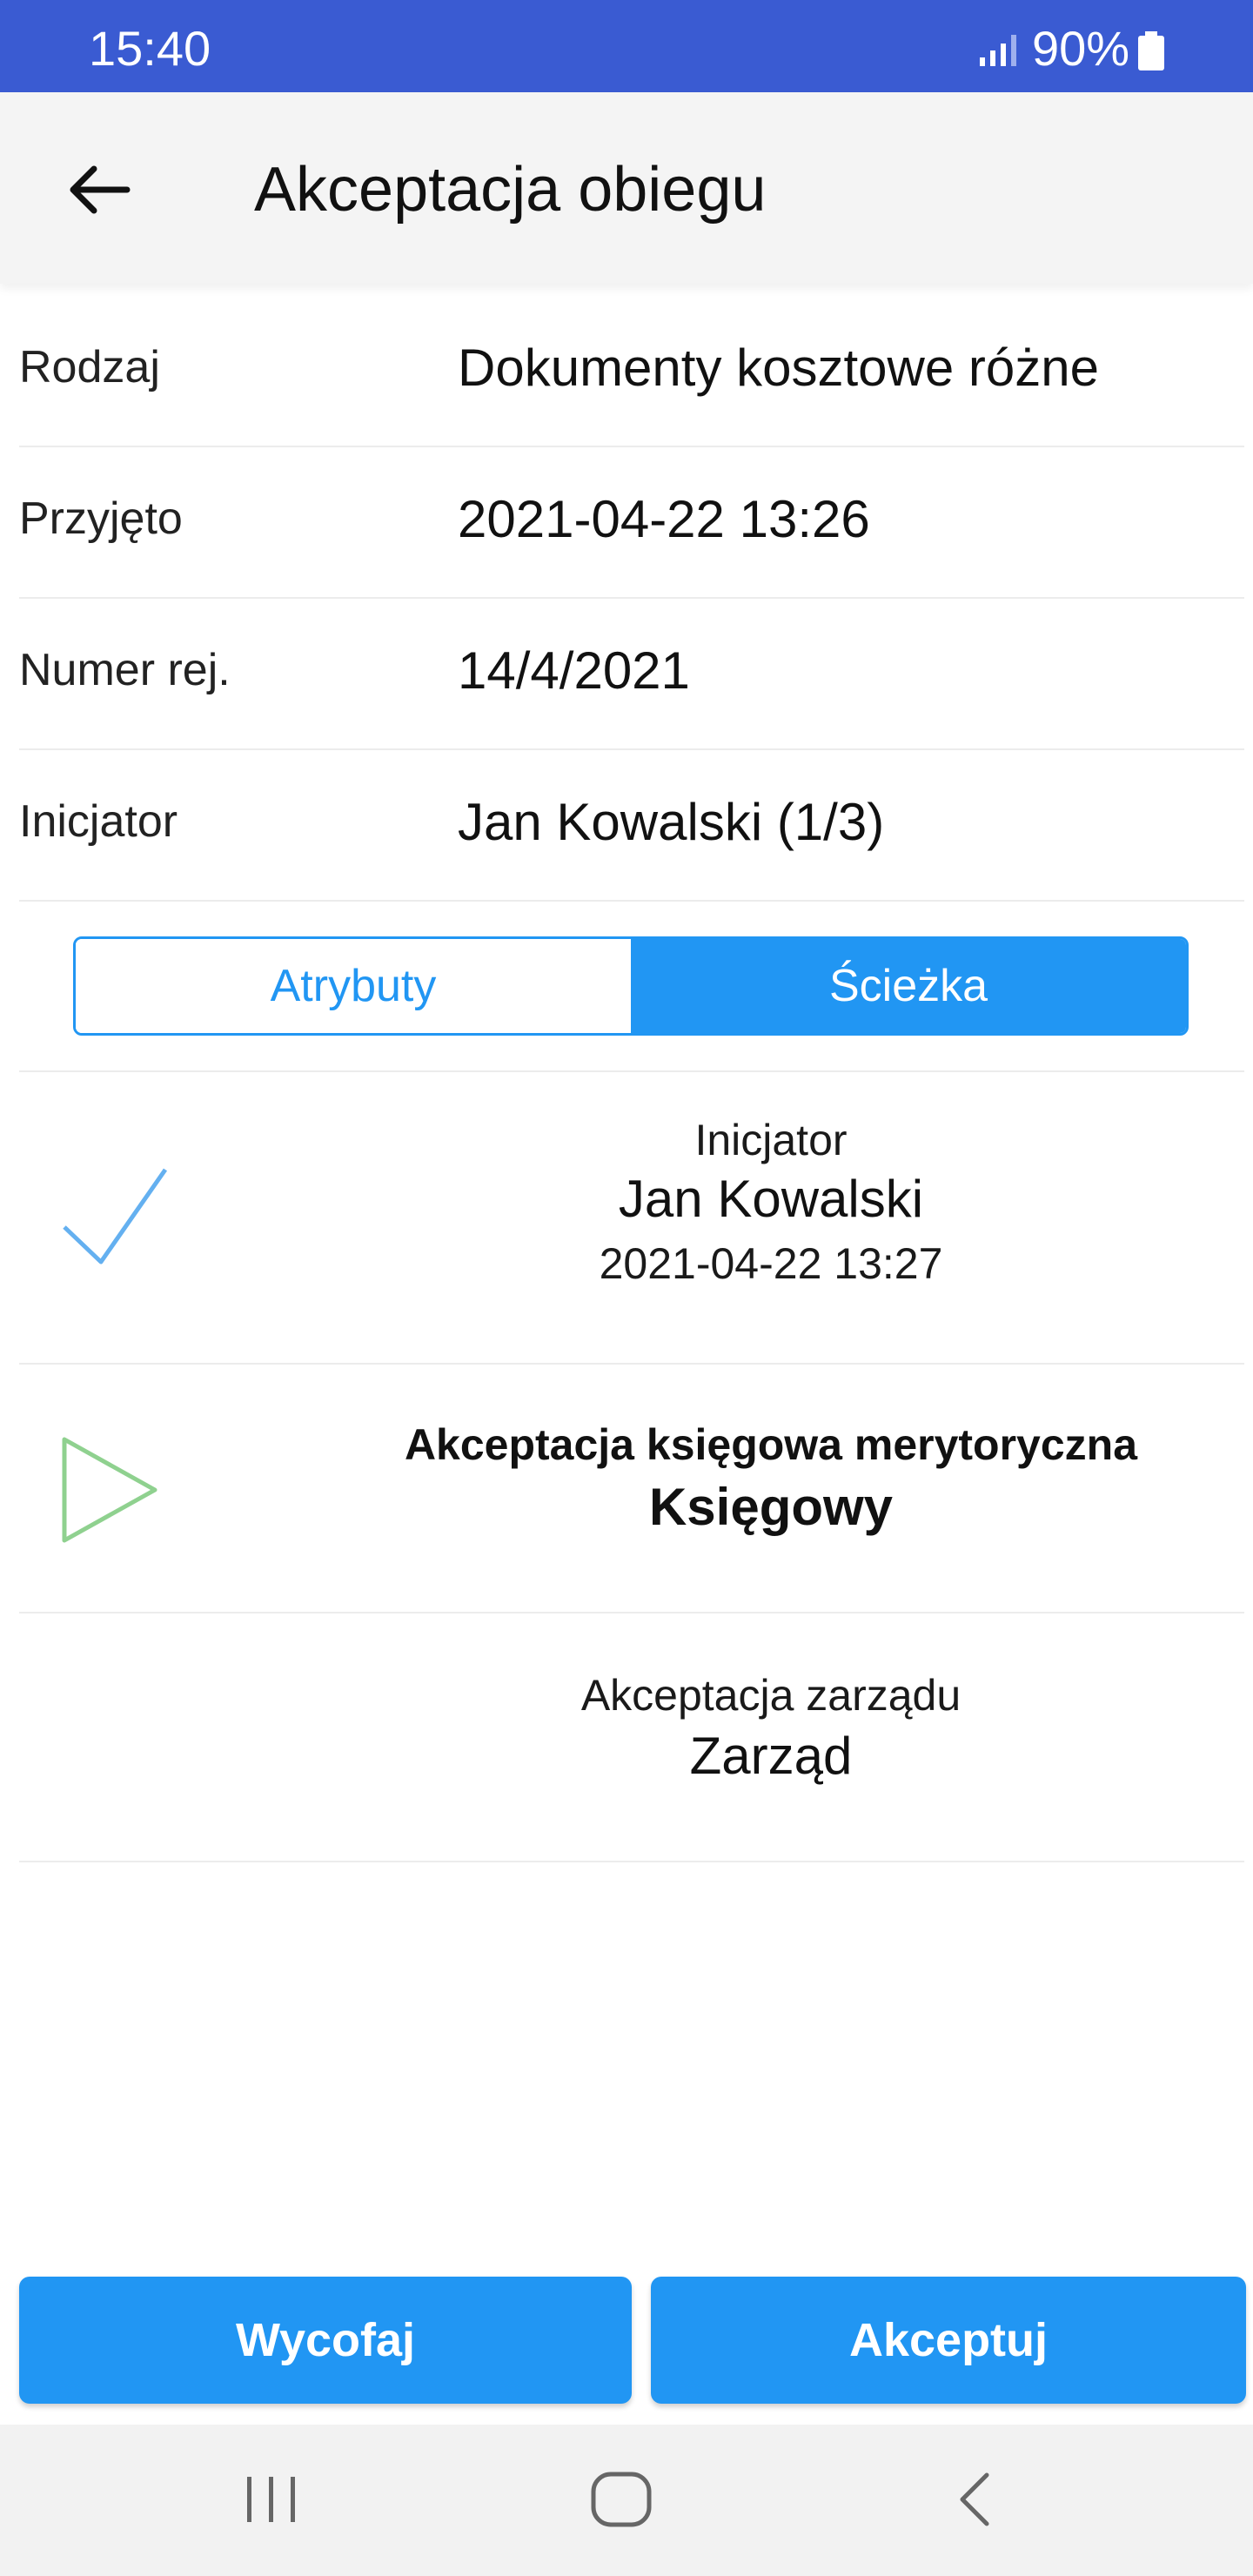 The height and width of the screenshot is (2576, 1253). I want to click on recents-icon, so click(271, 2499).